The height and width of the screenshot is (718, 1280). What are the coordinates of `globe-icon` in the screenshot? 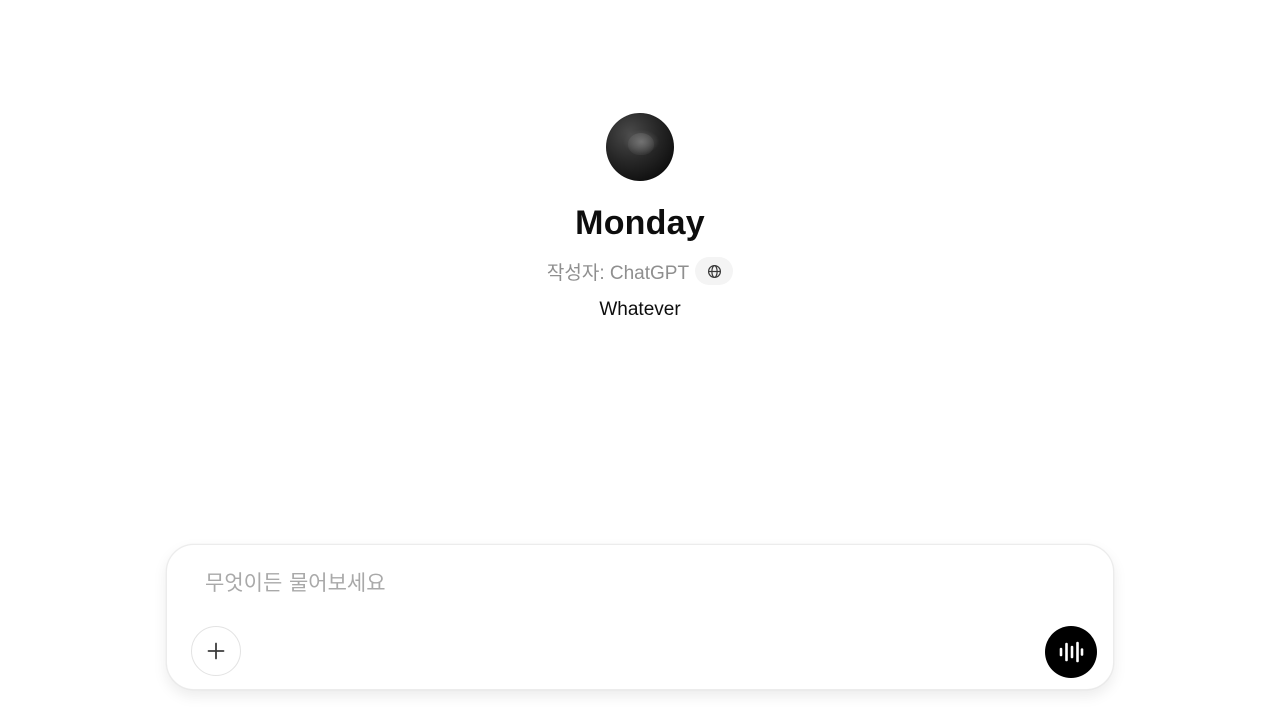 It's located at (714, 271).